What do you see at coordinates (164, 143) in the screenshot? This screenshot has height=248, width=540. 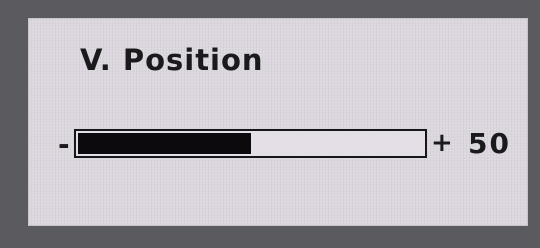 I see `slider-fill` at bounding box center [164, 143].